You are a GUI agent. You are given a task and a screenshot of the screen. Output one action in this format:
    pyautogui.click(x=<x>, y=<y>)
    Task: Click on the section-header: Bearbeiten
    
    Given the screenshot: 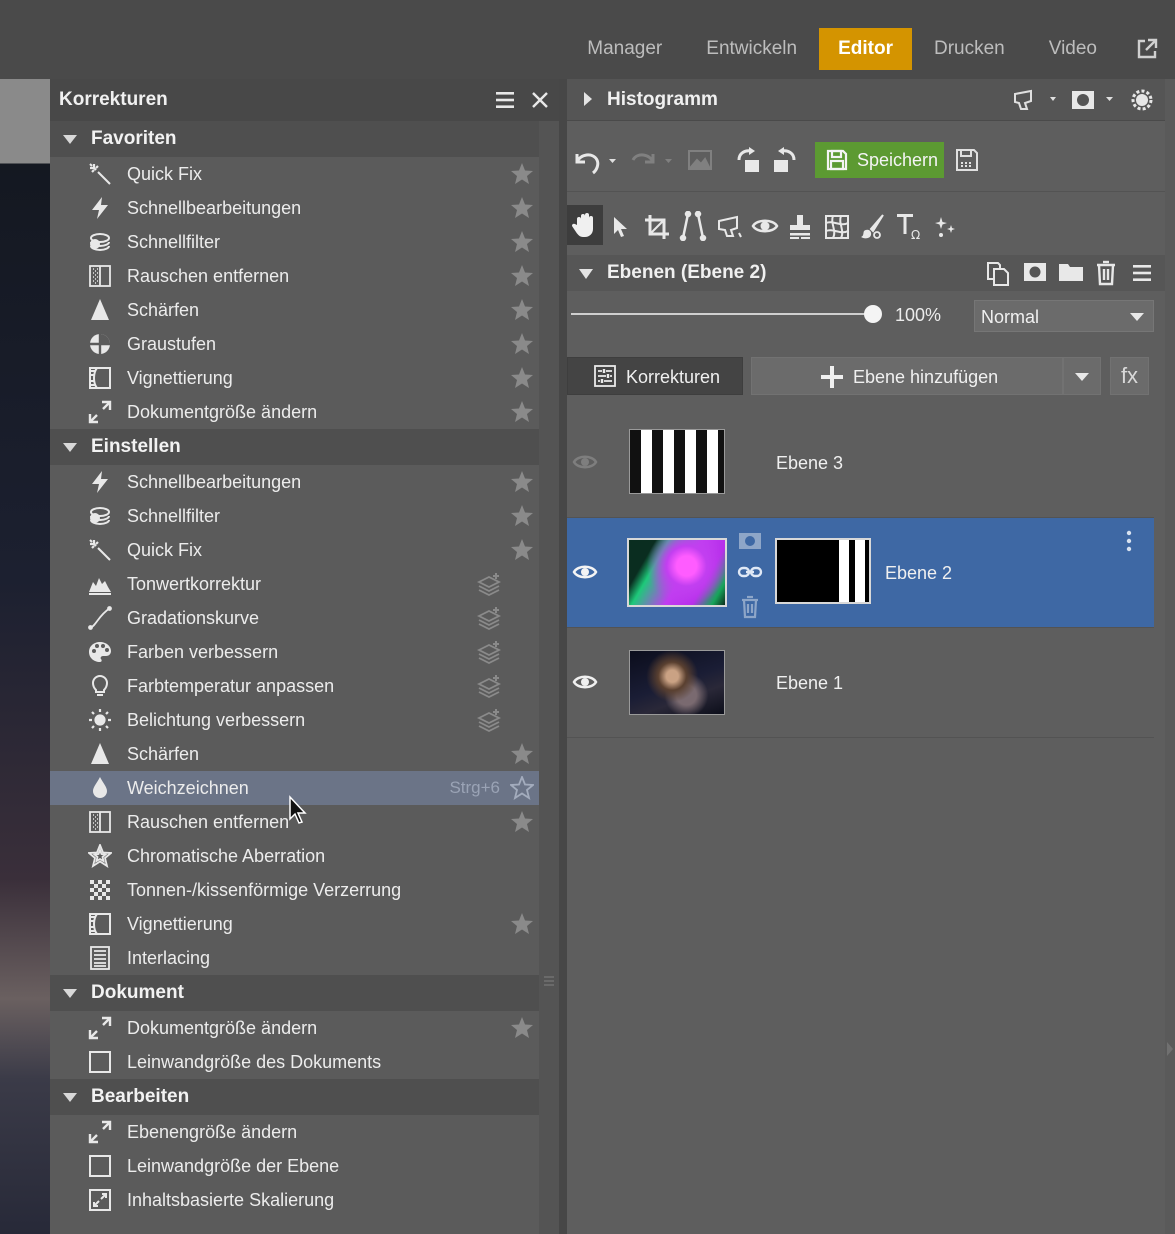 What is the action you would take?
    pyautogui.click(x=294, y=1097)
    